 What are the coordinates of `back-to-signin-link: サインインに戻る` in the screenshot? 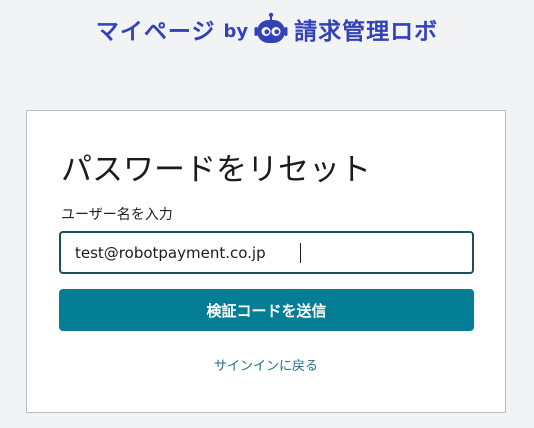 It's located at (266, 364).